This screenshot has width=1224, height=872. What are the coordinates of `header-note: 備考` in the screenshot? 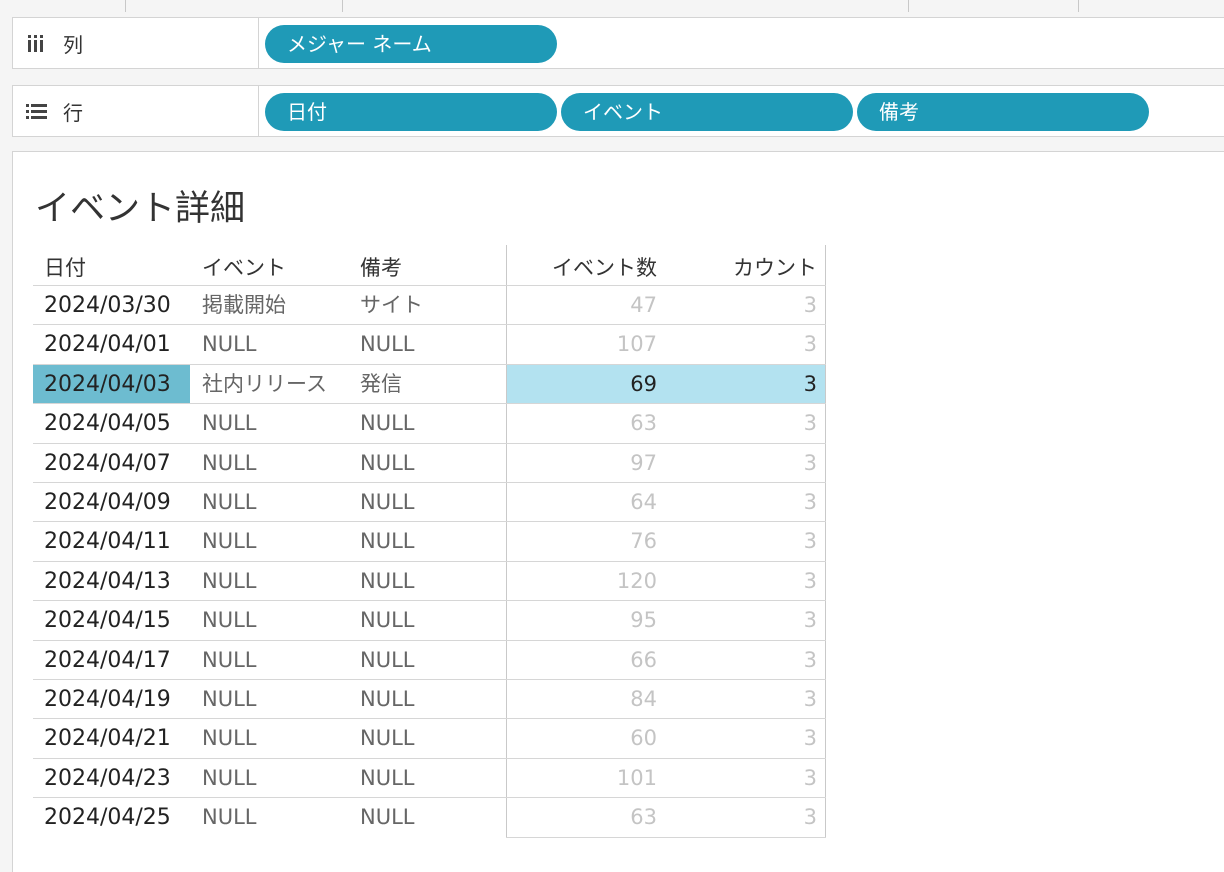 It's located at (381, 267).